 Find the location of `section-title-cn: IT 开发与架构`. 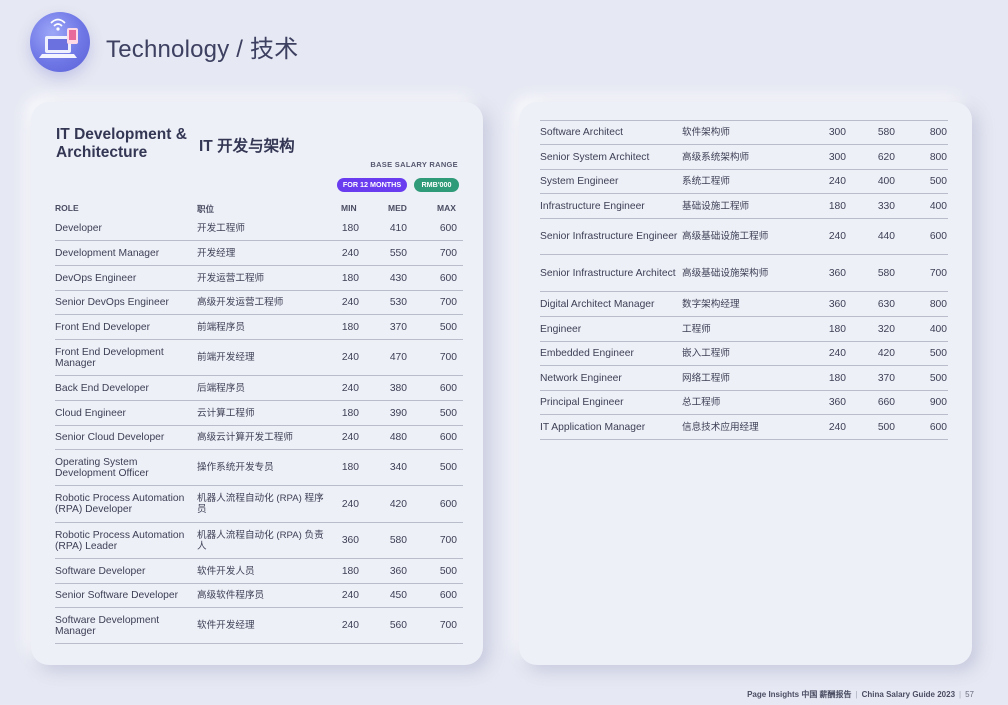

section-title-cn: IT 开发与架构 is located at coordinates (247, 146).